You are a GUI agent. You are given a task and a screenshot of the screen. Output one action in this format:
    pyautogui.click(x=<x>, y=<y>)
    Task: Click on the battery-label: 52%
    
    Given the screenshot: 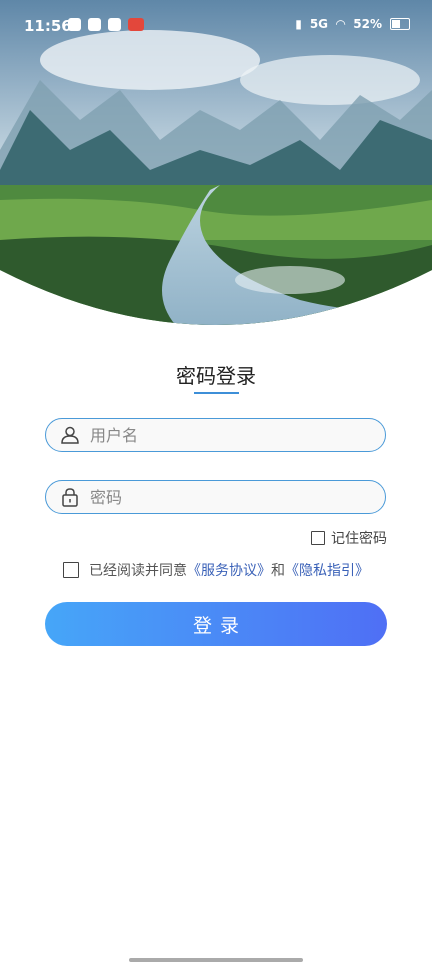 What is the action you would take?
    pyautogui.click(x=367, y=24)
    